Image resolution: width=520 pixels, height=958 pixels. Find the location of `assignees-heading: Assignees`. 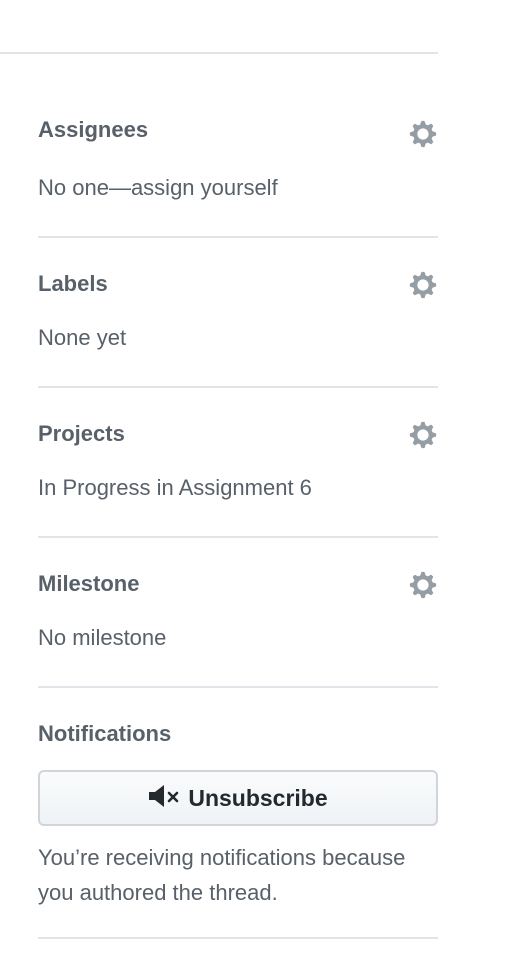

assignees-heading: Assignees is located at coordinates (93, 130).